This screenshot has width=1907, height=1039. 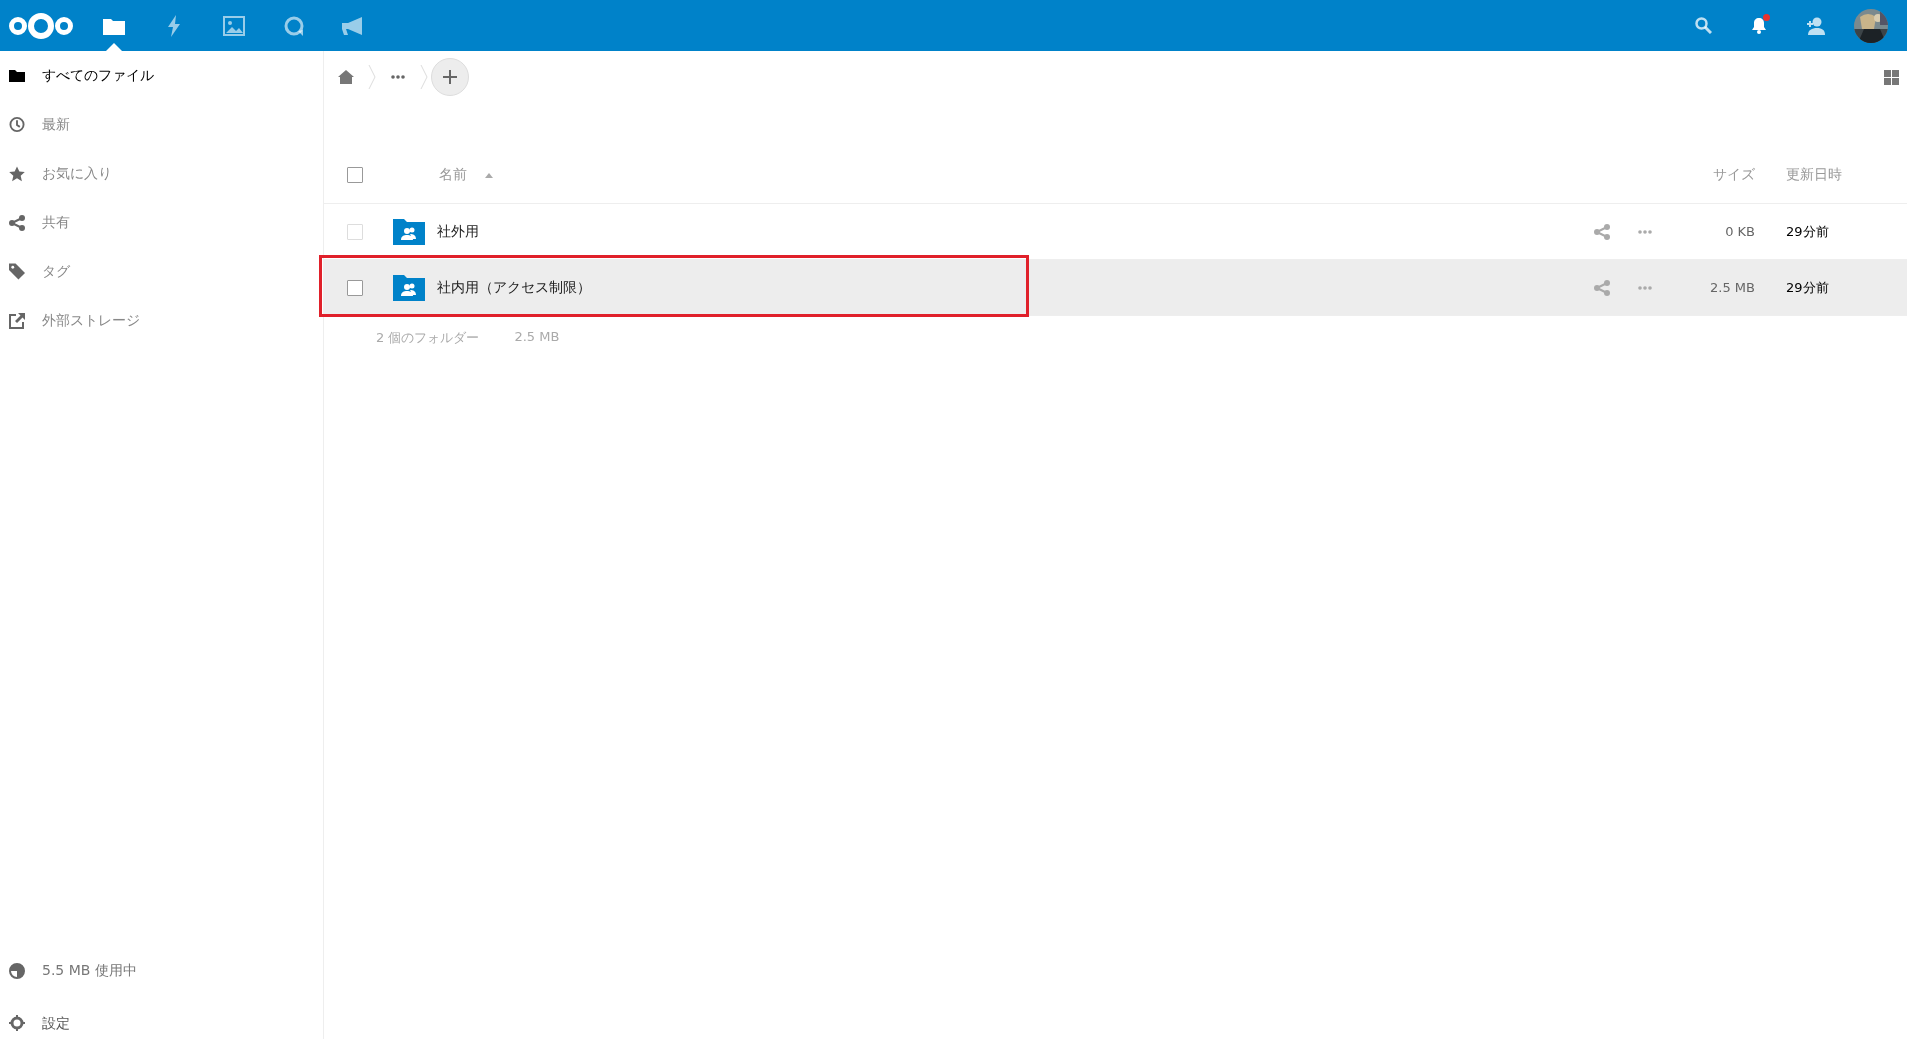 What do you see at coordinates (161, 1017) in the screenshot?
I see `settings-item: 設定` at bounding box center [161, 1017].